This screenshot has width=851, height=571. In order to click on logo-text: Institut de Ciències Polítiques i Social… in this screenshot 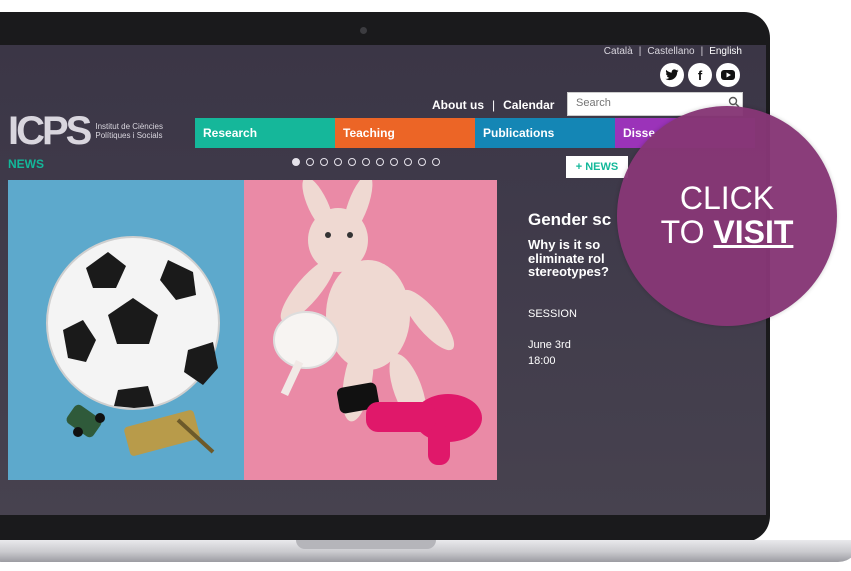, I will do `click(135, 131)`.